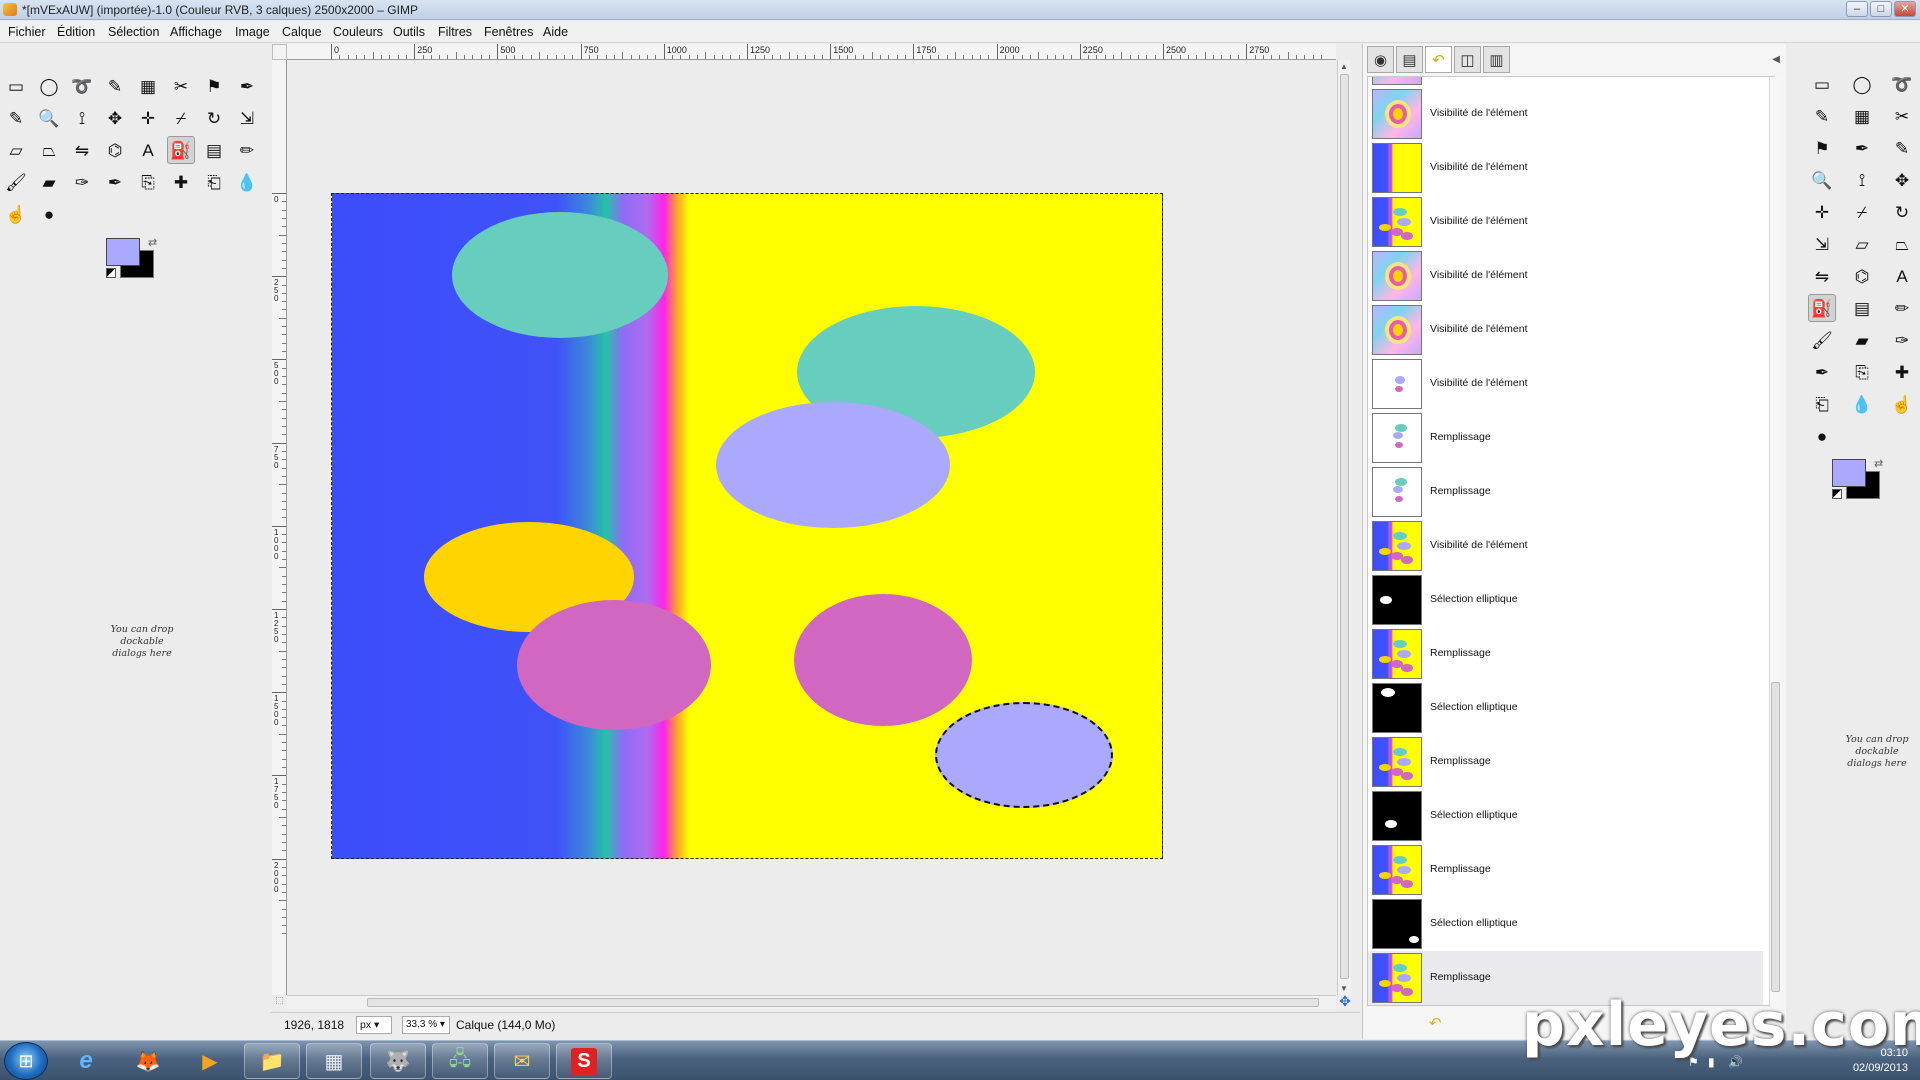  Describe the element at coordinates (1409, 59) in the screenshot. I see `layers-icon: ▤` at that location.